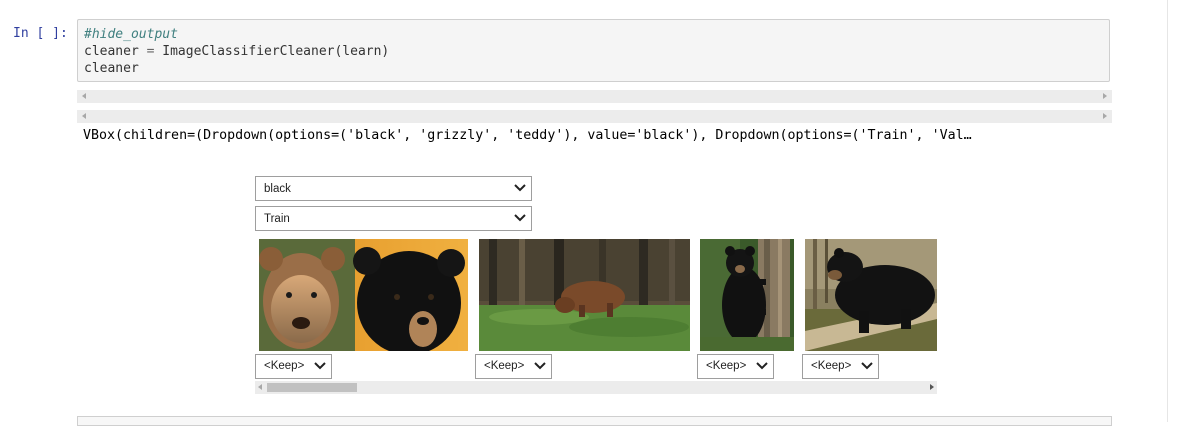 The height and width of the screenshot is (426, 1194). Describe the element at coordinates (594, 421) in the screenshot. I see `next-code-cell` at that location.